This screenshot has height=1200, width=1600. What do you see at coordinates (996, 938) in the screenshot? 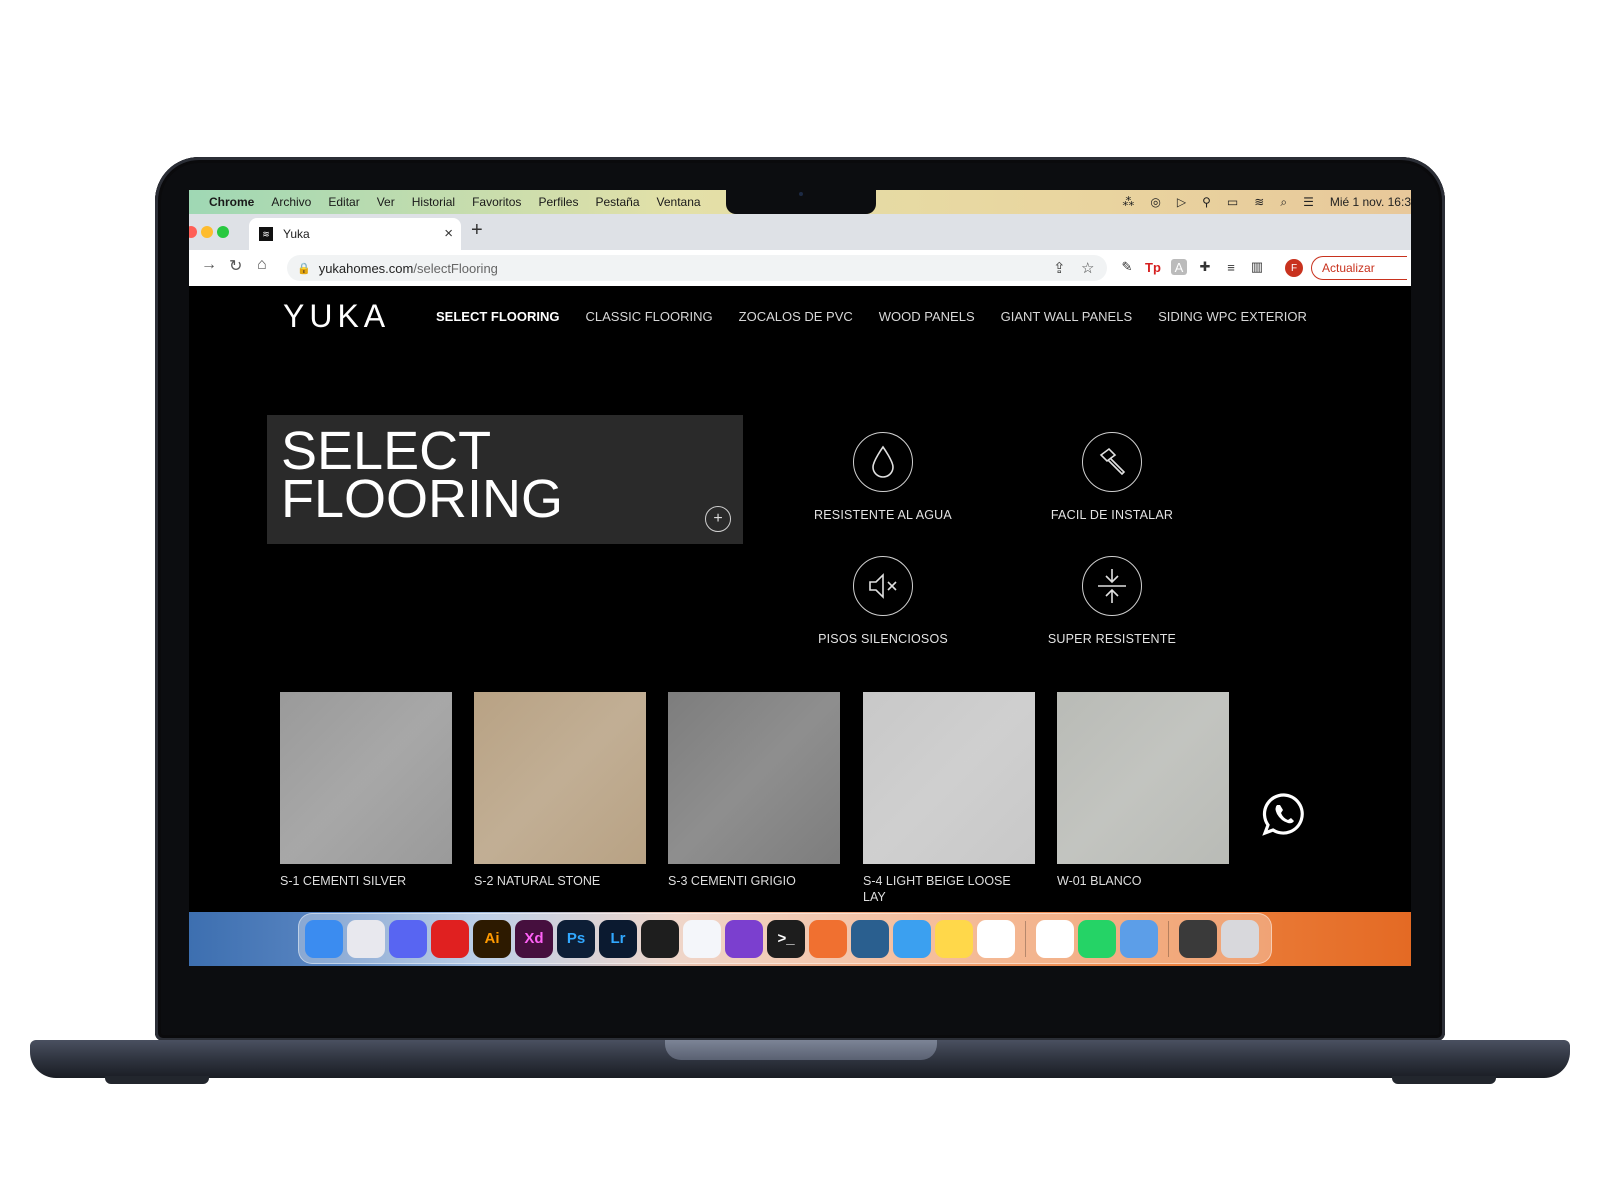
I see `slack-icon` at bounding box center [996, 938].